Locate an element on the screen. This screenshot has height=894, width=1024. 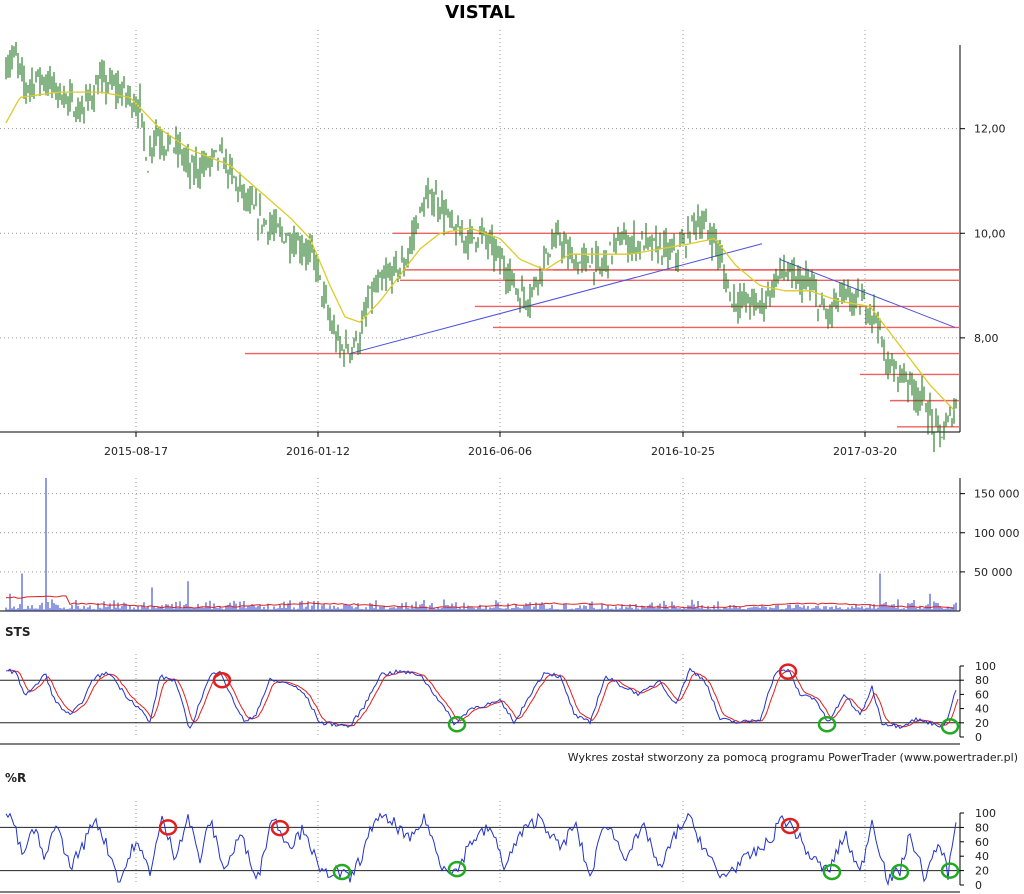
wr-tick-label-5: 20 is located at coordinates (982, 871).